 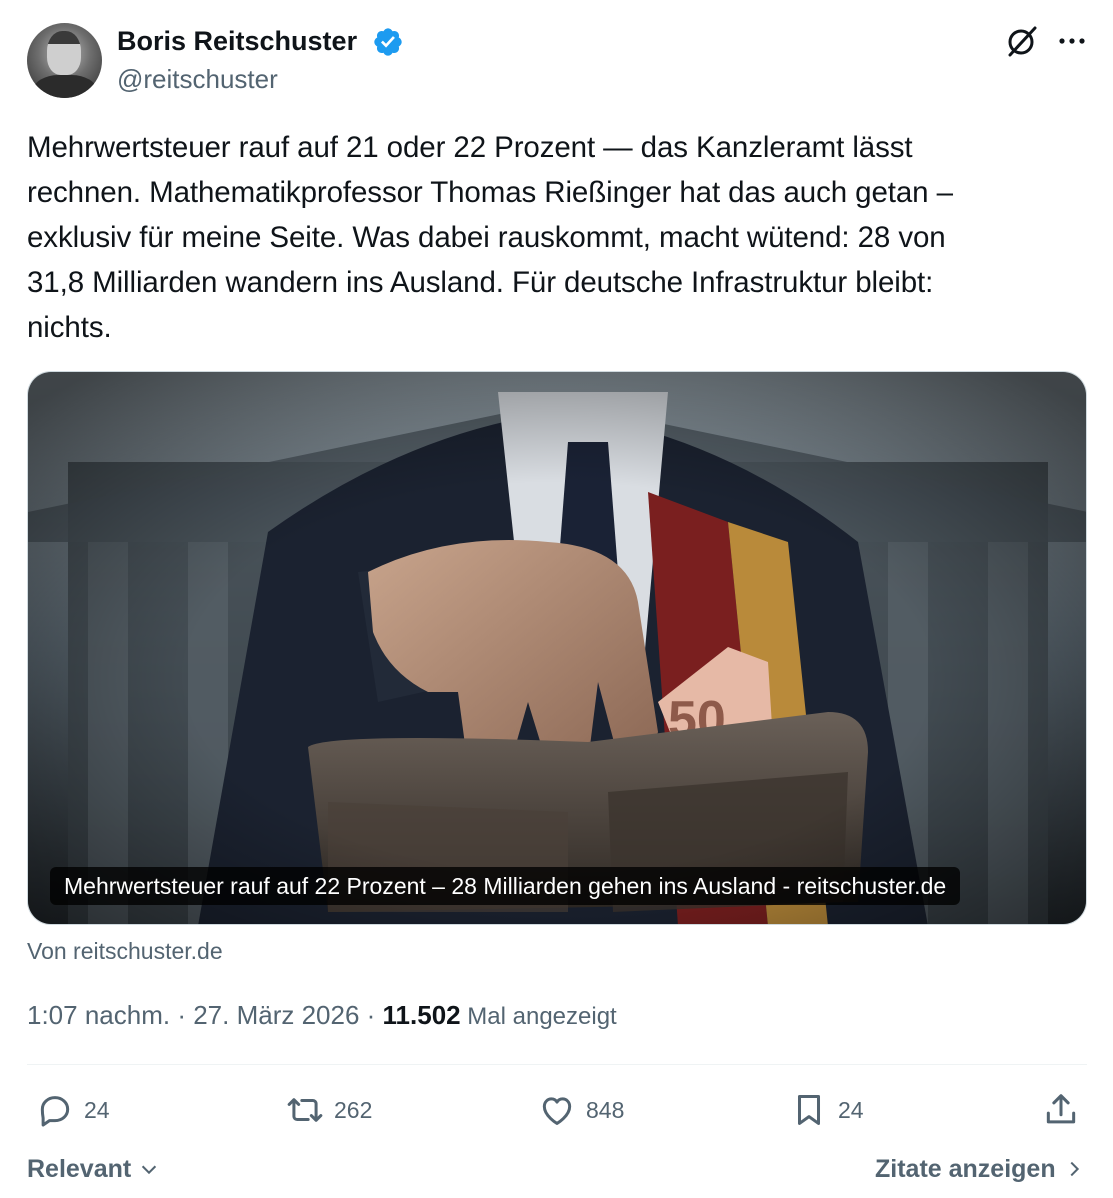 I want to click on bookmark-count: 24, so click(x=851, y=1109).